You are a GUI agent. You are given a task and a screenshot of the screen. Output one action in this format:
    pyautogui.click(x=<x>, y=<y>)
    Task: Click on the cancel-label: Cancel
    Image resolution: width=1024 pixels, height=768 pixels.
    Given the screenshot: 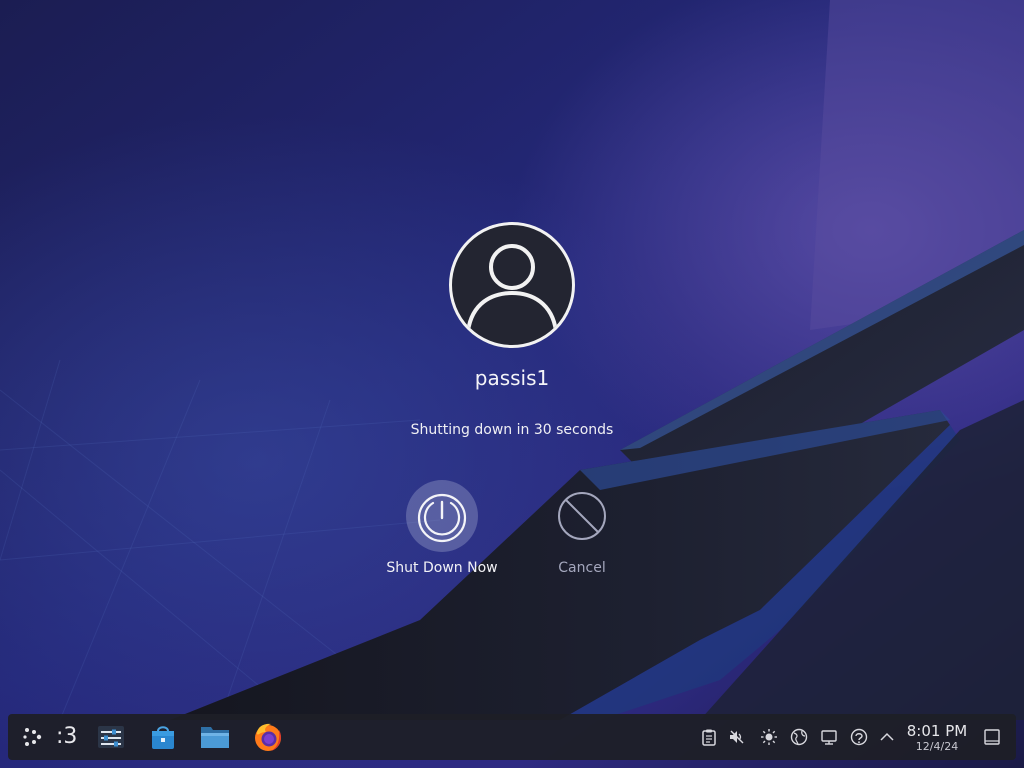 What is the action you would take?
    pyautogui.click(x=582, y=568)
    